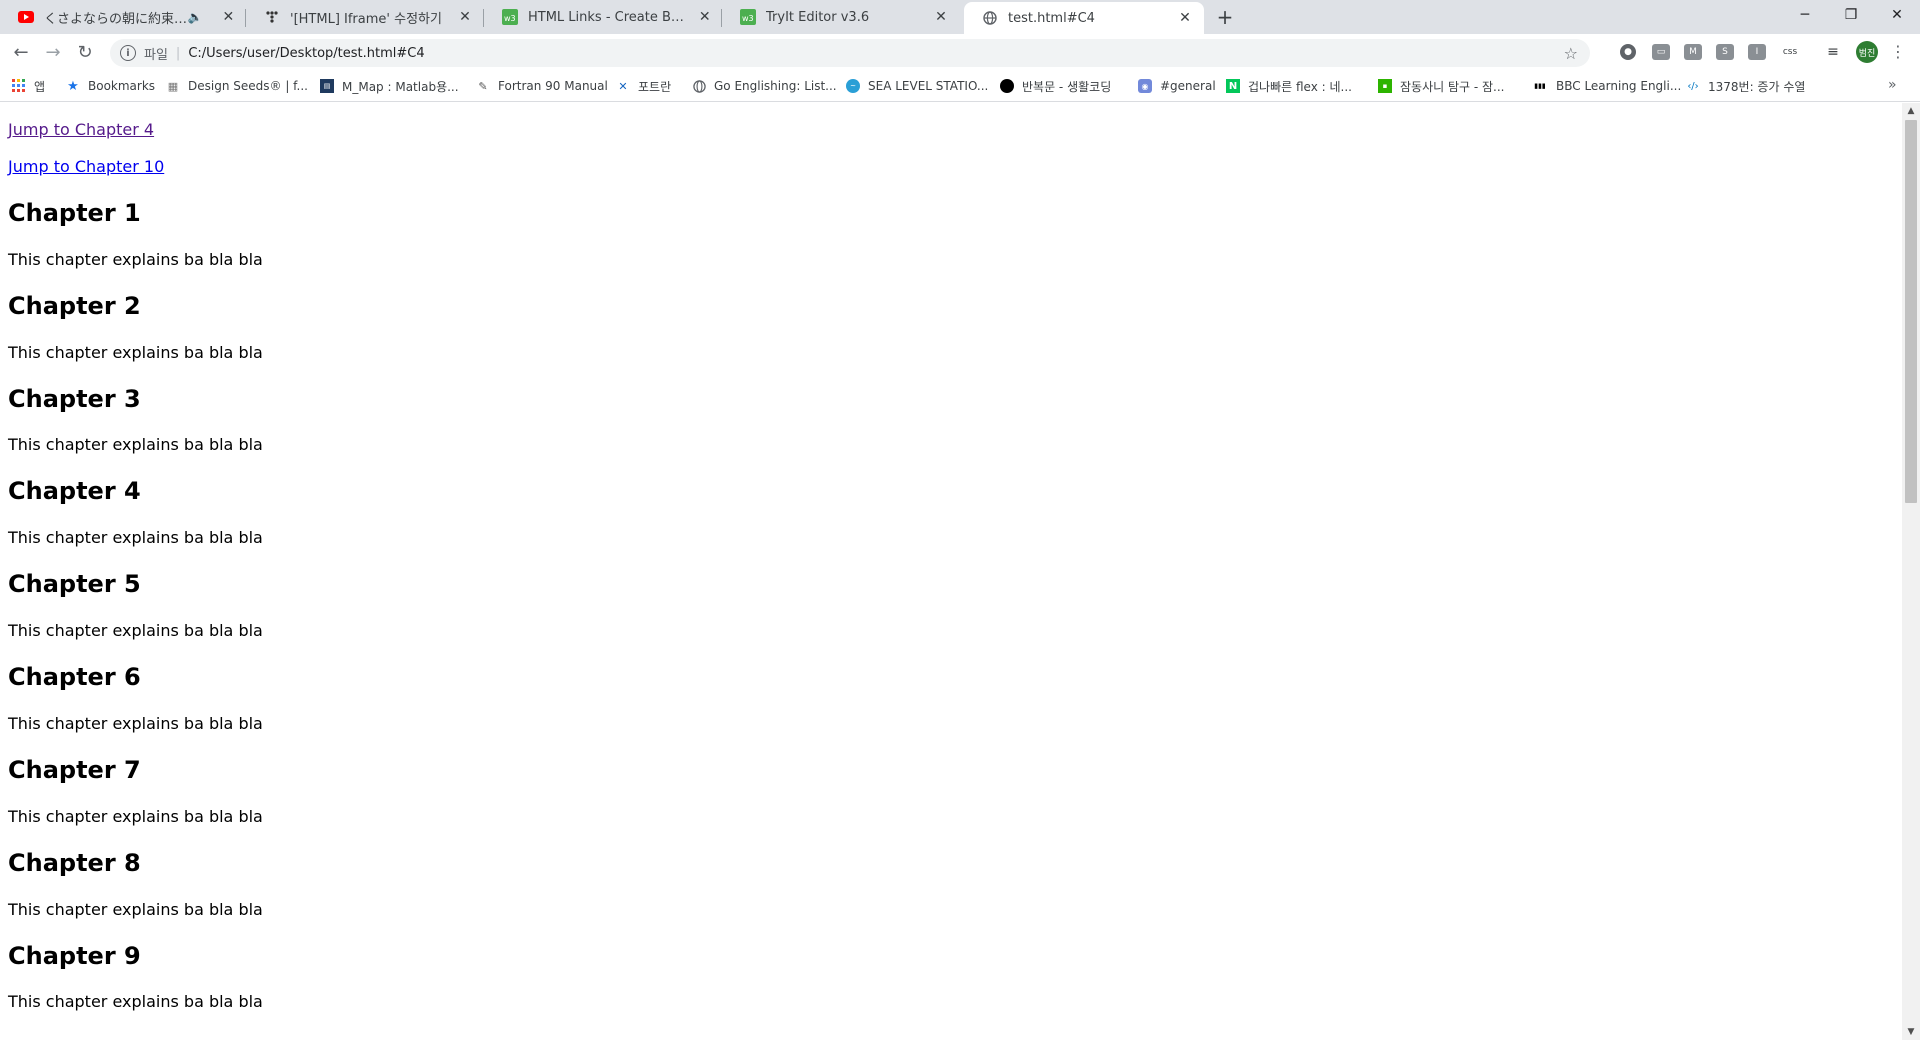 The width and height of the screenshot is (1920, 1040). I want to click on close-window-button: ✕, so click(1897, 15).